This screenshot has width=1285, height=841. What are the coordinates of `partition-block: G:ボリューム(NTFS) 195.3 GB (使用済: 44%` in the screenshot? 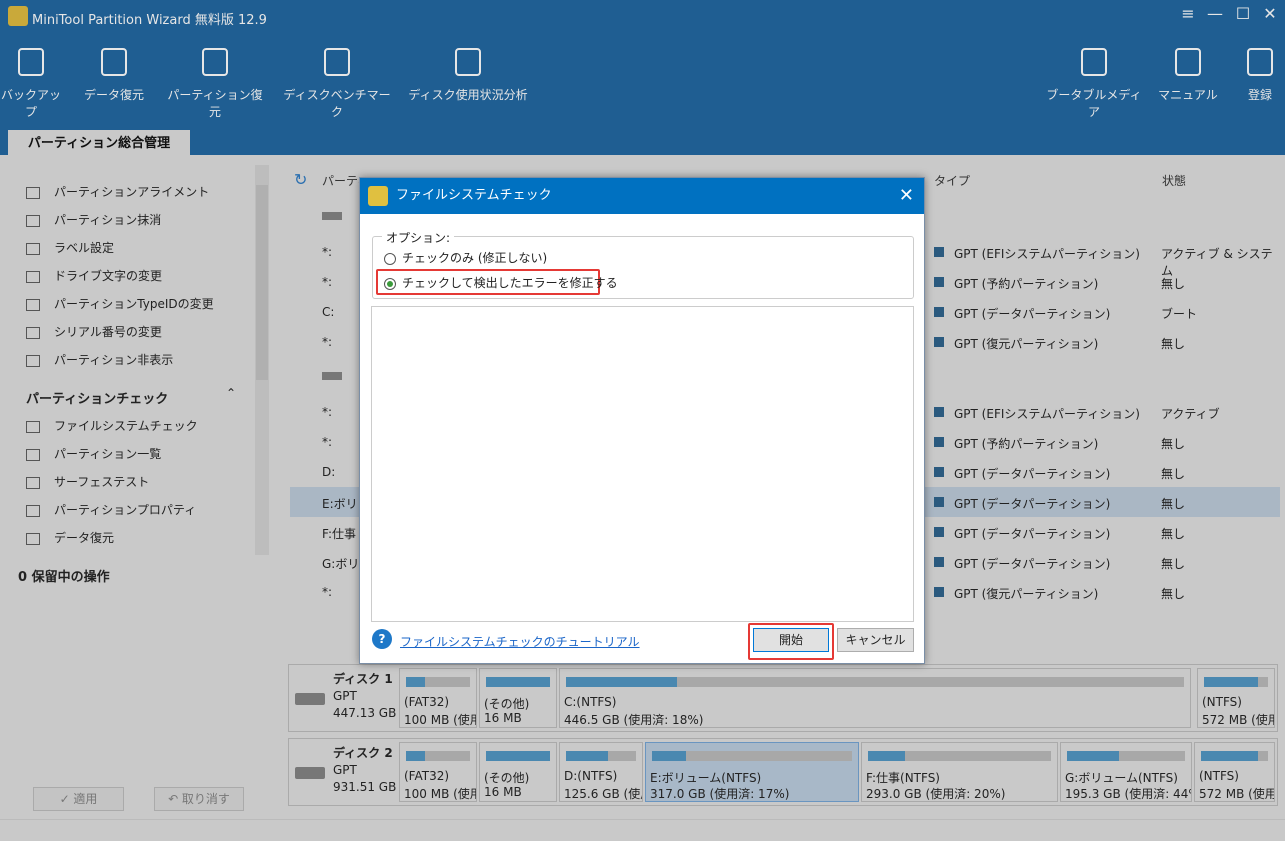 It's located at (1126, 772).